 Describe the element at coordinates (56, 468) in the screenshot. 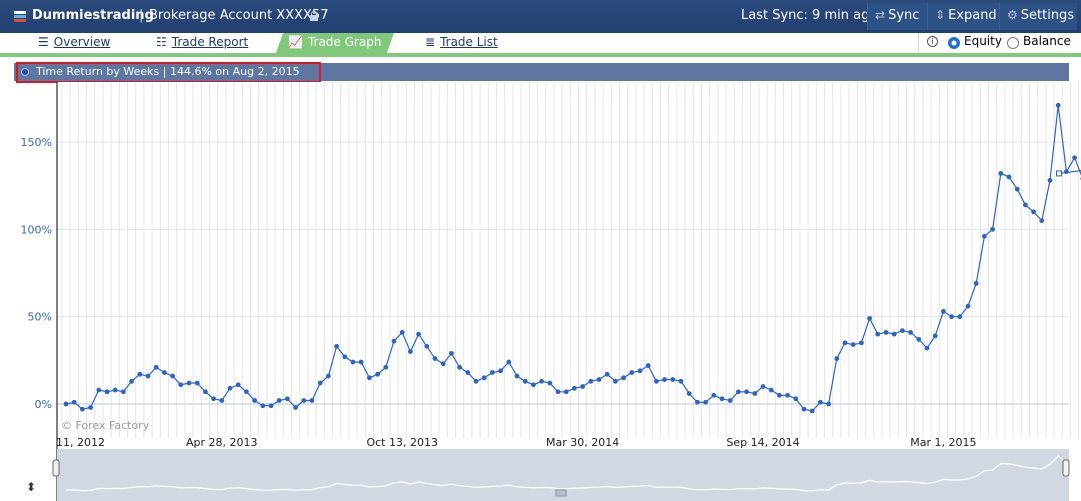

I see `navigator-left-handle` at that location.